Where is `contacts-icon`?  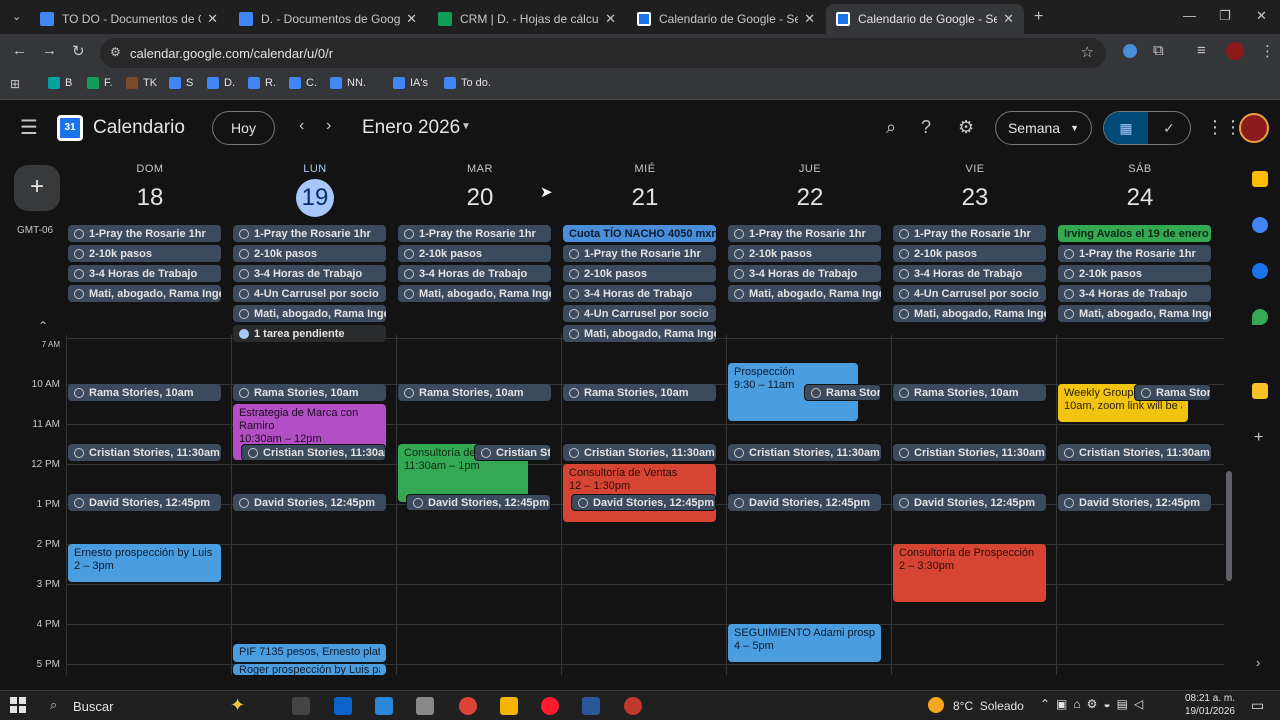 contacts-icon is located at coordinates (1260, 271).